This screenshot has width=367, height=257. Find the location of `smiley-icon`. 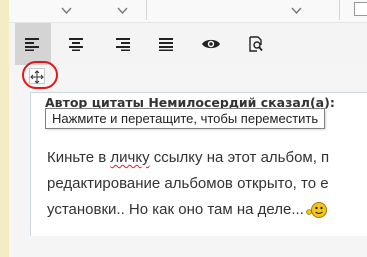

smiley-icon is located at coordinates (316, 210).